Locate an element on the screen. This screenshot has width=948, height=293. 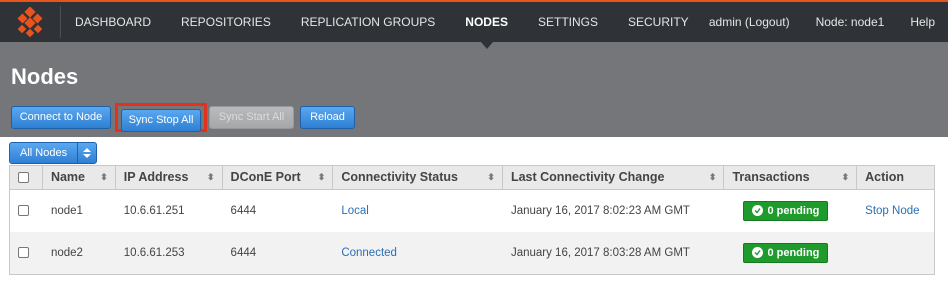
nav-dashboard: DASHBOARD is located at coordinates (113, 22).